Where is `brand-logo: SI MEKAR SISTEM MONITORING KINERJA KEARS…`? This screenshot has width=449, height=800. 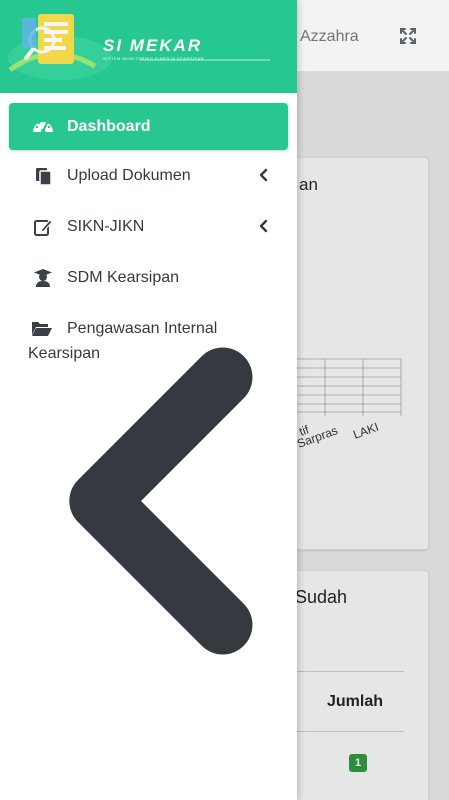
brand-logo: SI MEKAR SISTEM MONITORING KINERJA KEARS… is located at coordinates (148, 46).